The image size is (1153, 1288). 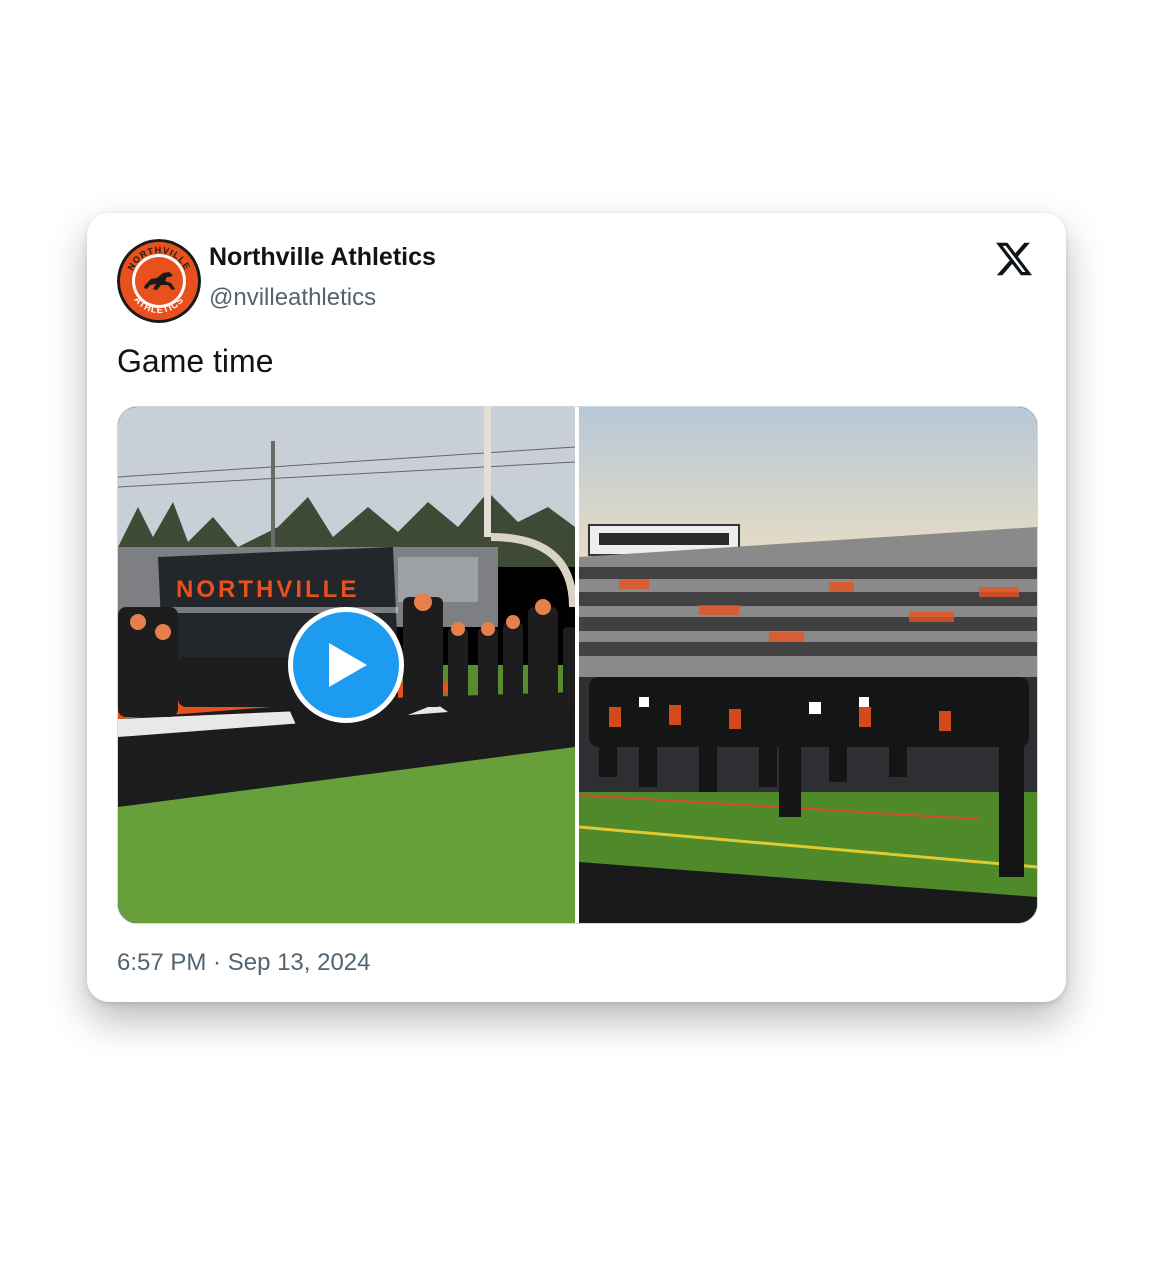 I want to click on banner-text: NORTHVILLE, so click(x=267, y=589).